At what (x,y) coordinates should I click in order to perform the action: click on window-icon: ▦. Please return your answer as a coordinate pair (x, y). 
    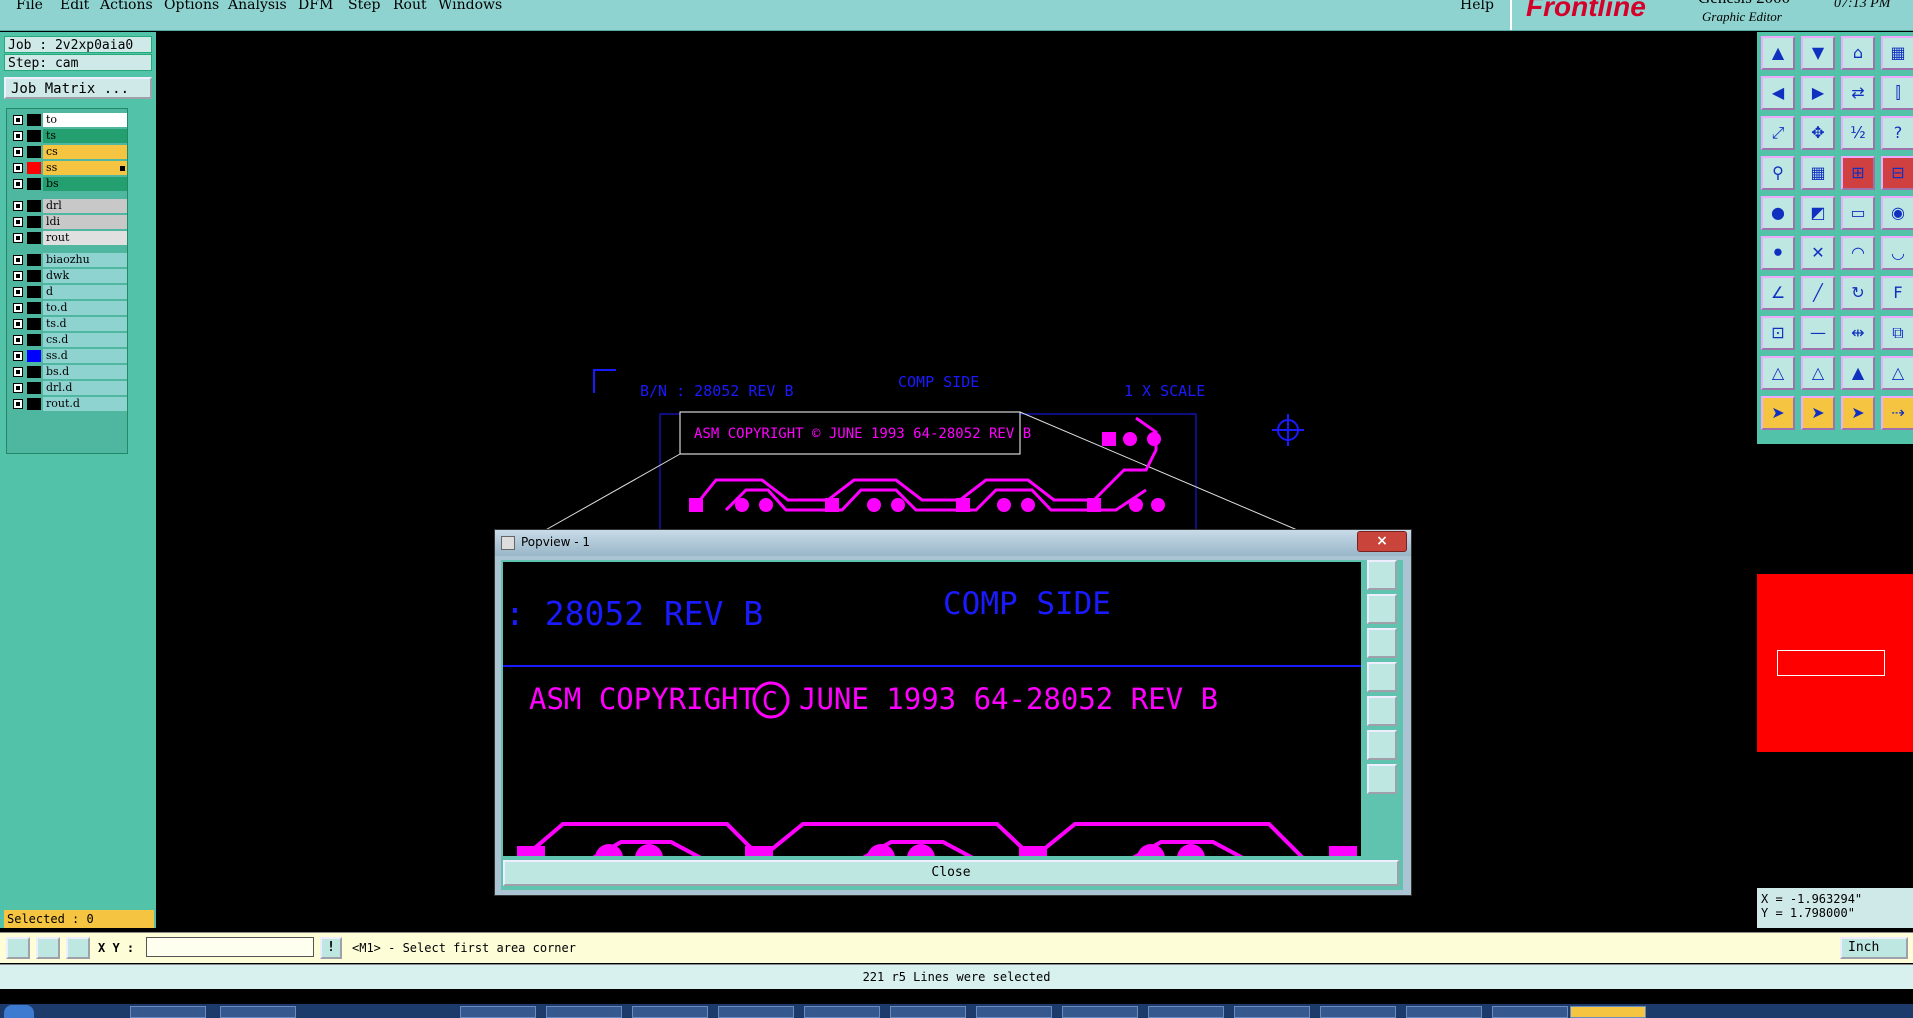
    Looking at the image, I should click on (1897, 53).